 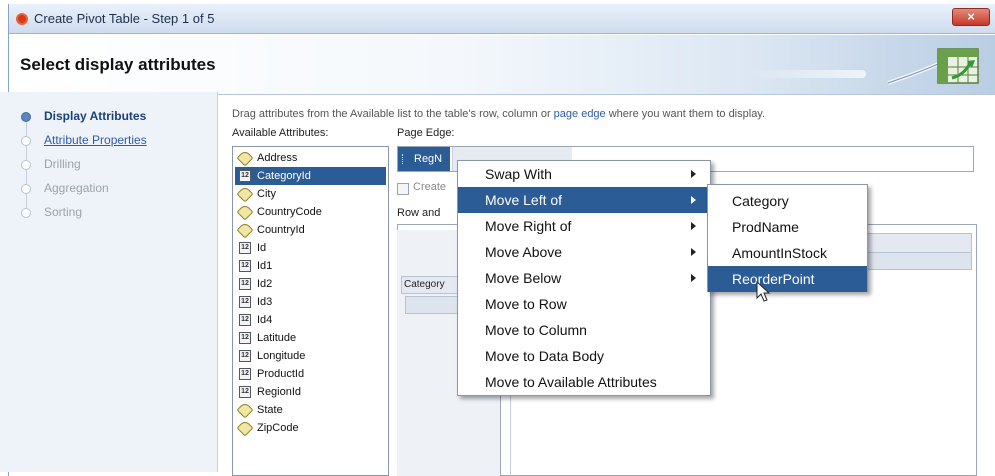 What do you see at coordinates (773, 279) in the screenshot?
I see `submenu-item-label: ReorderPoint` at bounding box center [773, 279].